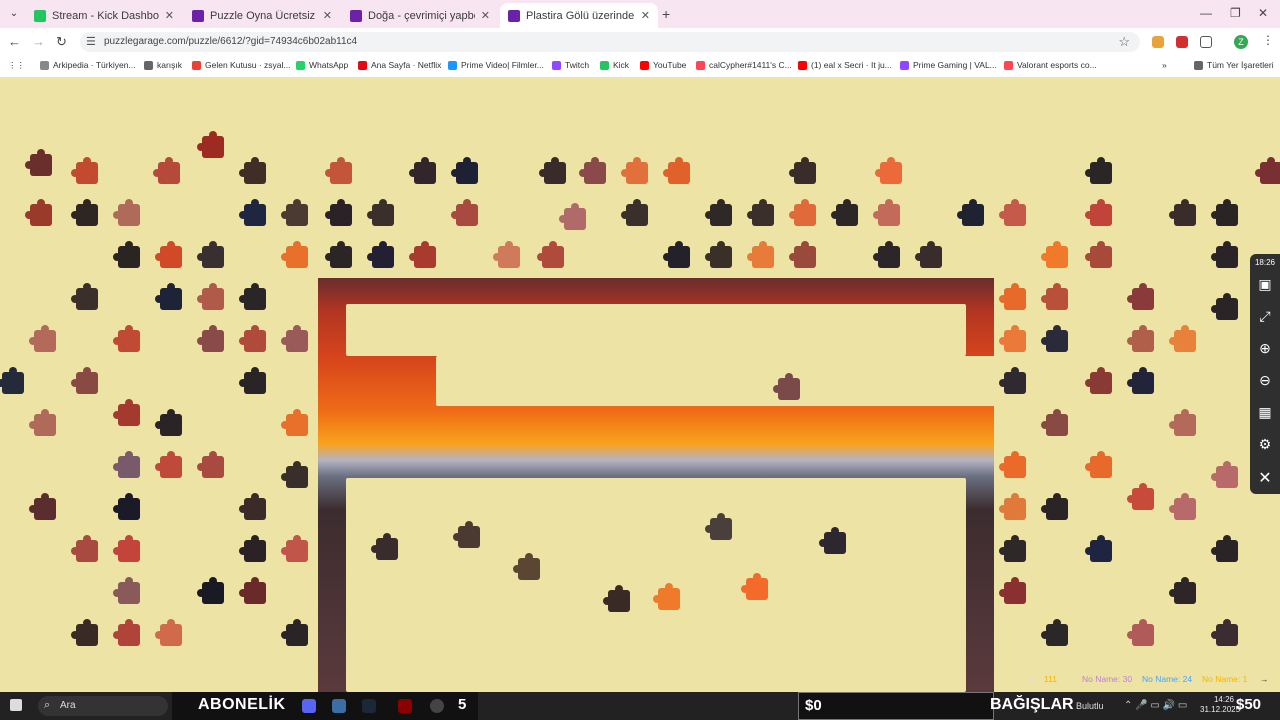  I want to click on back-icon: ←, so click(14, 41).